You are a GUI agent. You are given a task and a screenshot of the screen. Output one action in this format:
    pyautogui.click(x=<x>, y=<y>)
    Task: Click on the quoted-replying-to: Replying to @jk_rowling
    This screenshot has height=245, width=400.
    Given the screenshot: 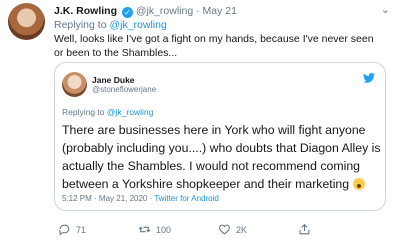 What is the action you would take?
    pyautogui.click(x=107, y=112)
    